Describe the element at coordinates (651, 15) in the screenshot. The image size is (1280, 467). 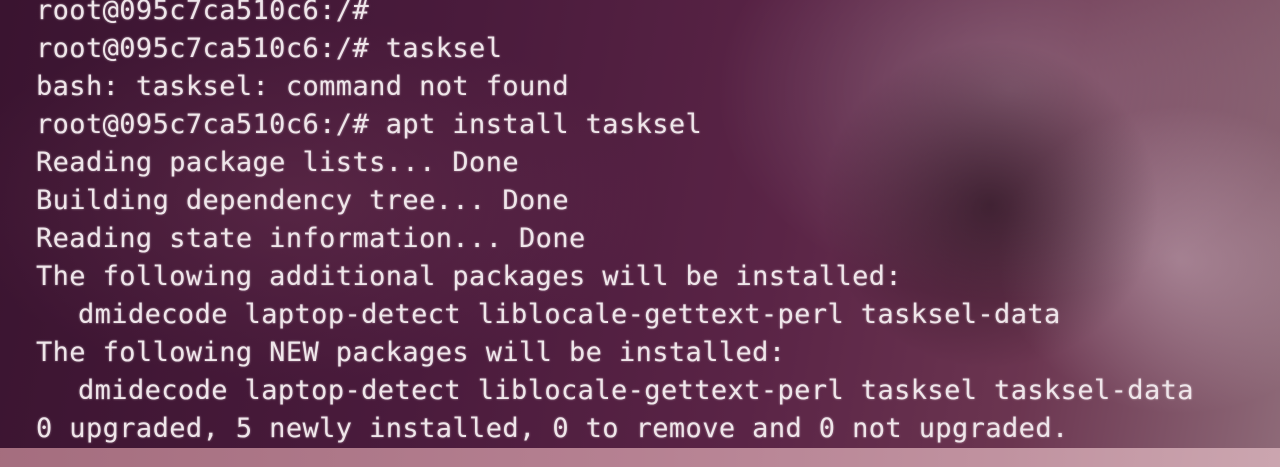
I see `terminal-line-prompt: root@095c7ca510c6:/#` at that location.